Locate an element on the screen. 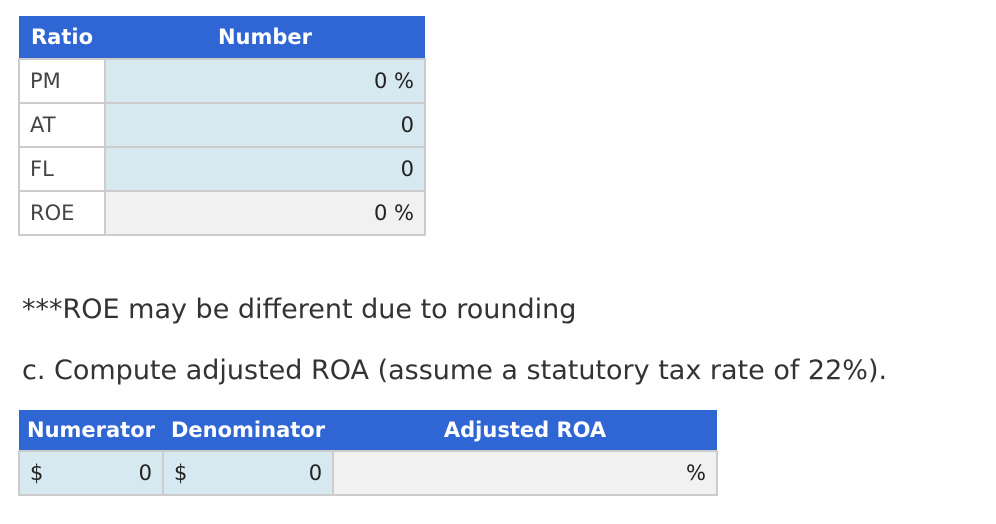  roa-table-row: $ 0 $ 0 % is located at coordinates (368, 473).